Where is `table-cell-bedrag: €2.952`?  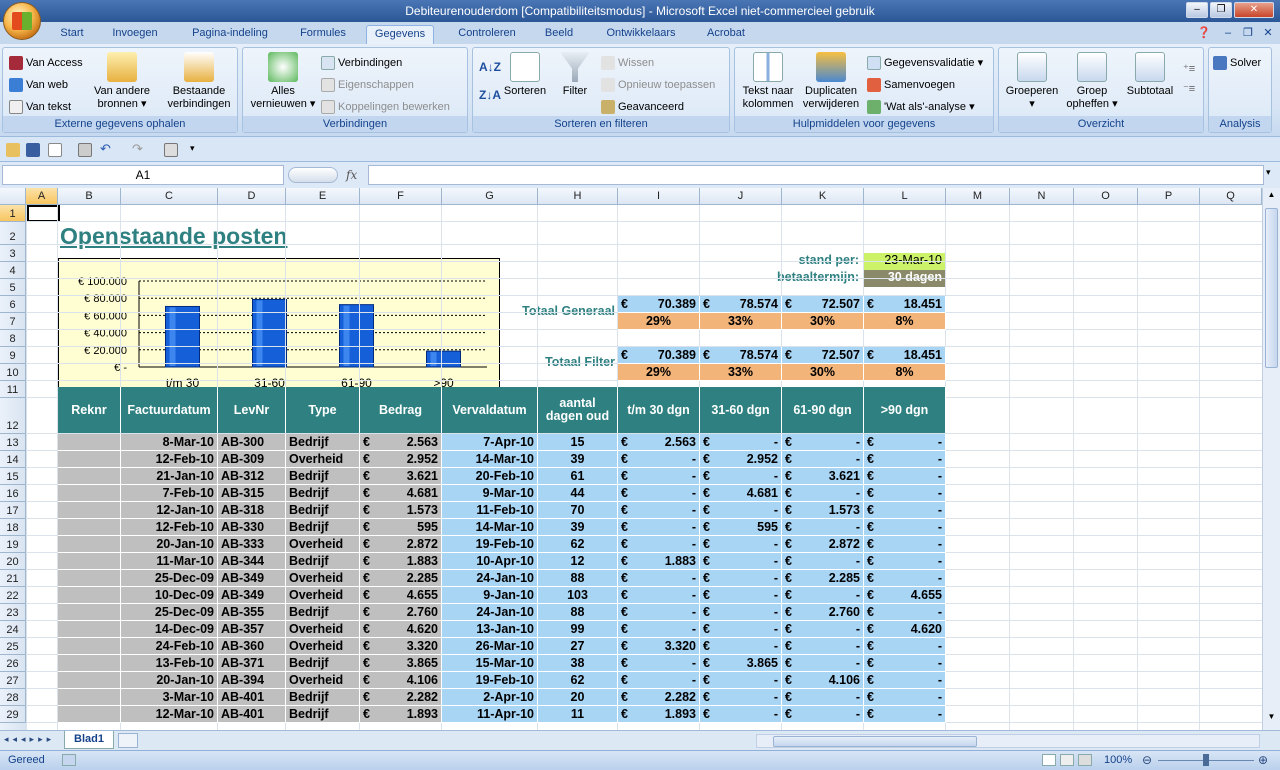
table-cell-bedrag: €2.952 is located at coordinates (401, 459).